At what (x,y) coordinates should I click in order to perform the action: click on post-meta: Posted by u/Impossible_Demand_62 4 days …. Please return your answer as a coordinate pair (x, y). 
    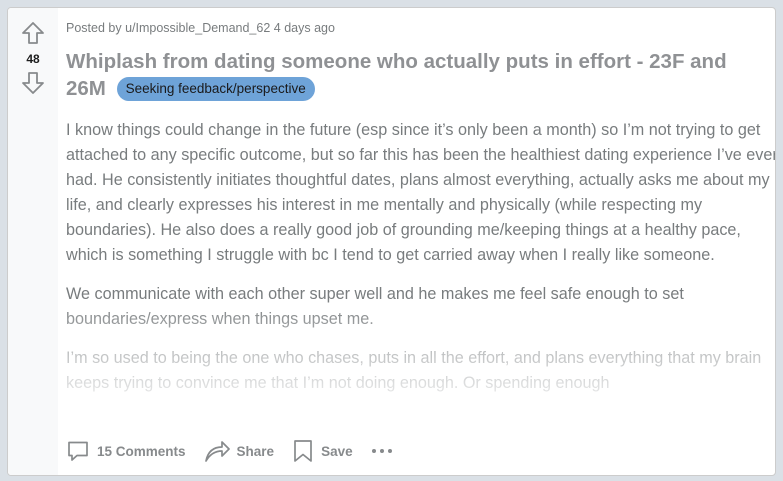
    Looking at the image, I should click on (200, 28).